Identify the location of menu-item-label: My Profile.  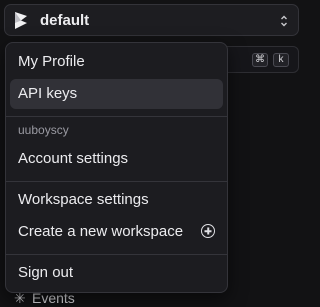
(51, 61).